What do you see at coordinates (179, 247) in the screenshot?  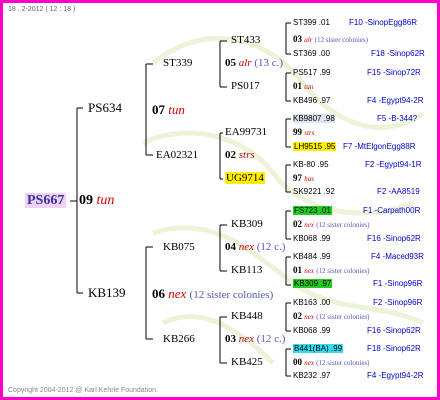 I see `g3-node-3: KB075` at bounding box center [179, 247].